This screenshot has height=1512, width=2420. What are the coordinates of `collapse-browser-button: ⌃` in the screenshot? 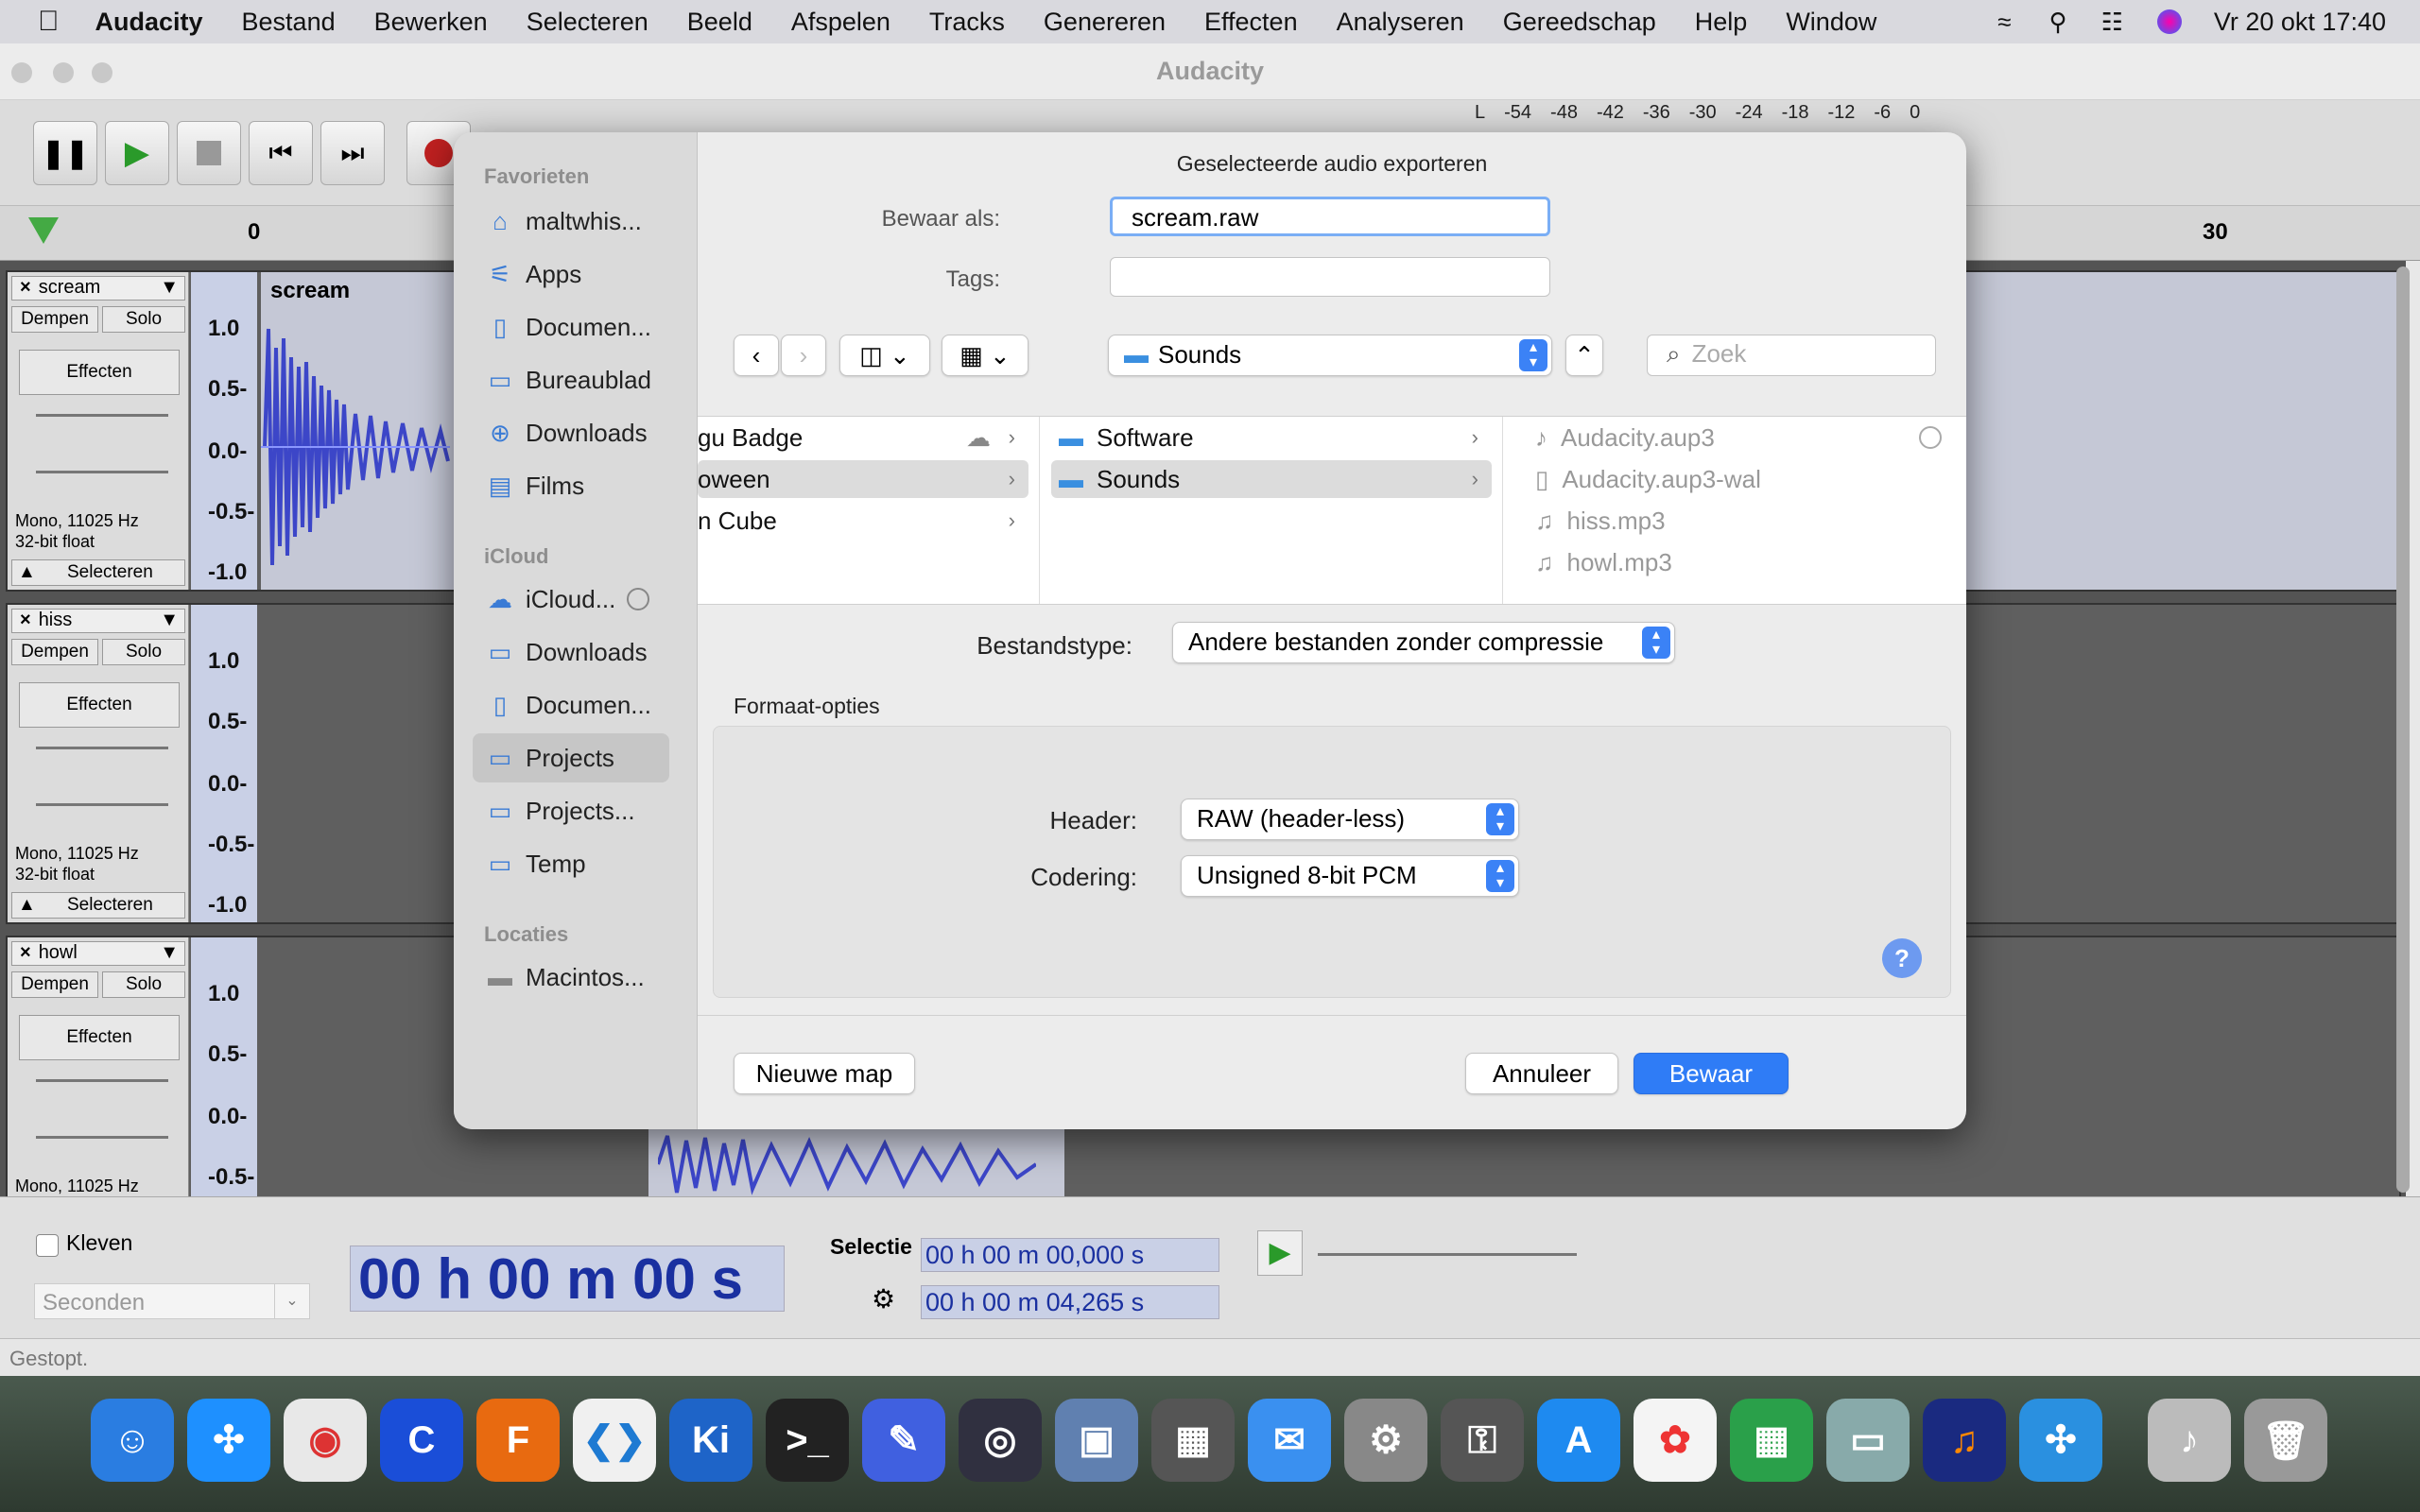 It's located at (1584, 355).